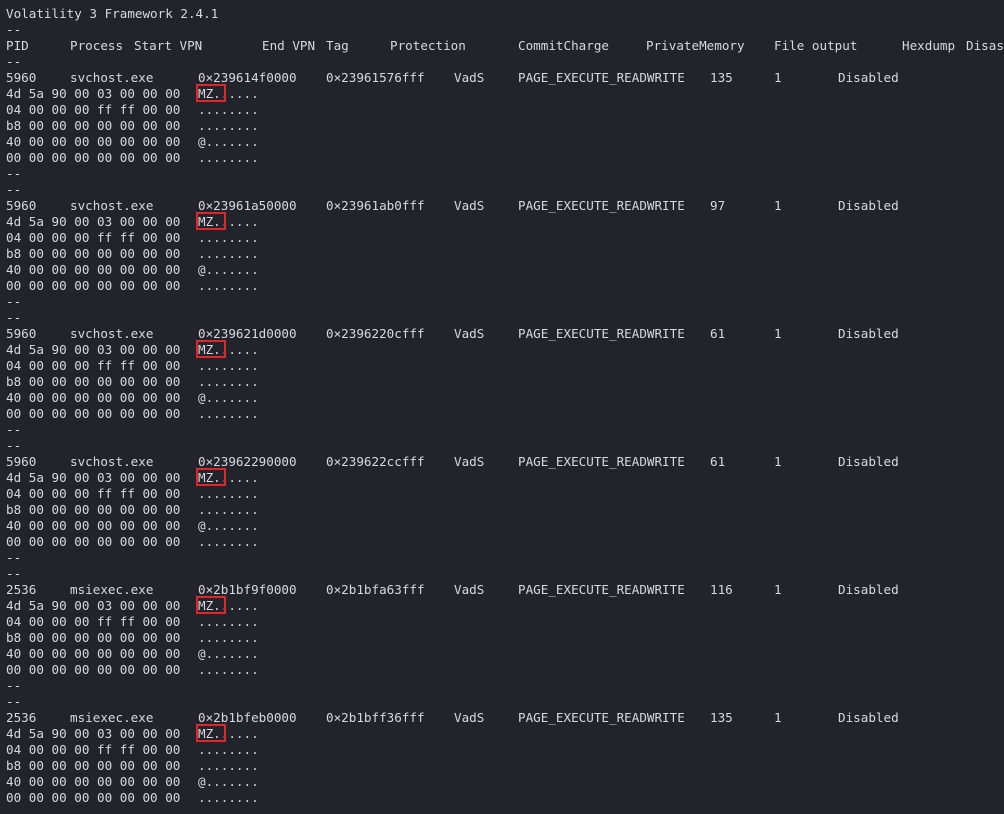  Describe the element at coordinates (375, 461) in the screenshot. I see `cell-end-vpn: 0×239622ccfff` at that location.